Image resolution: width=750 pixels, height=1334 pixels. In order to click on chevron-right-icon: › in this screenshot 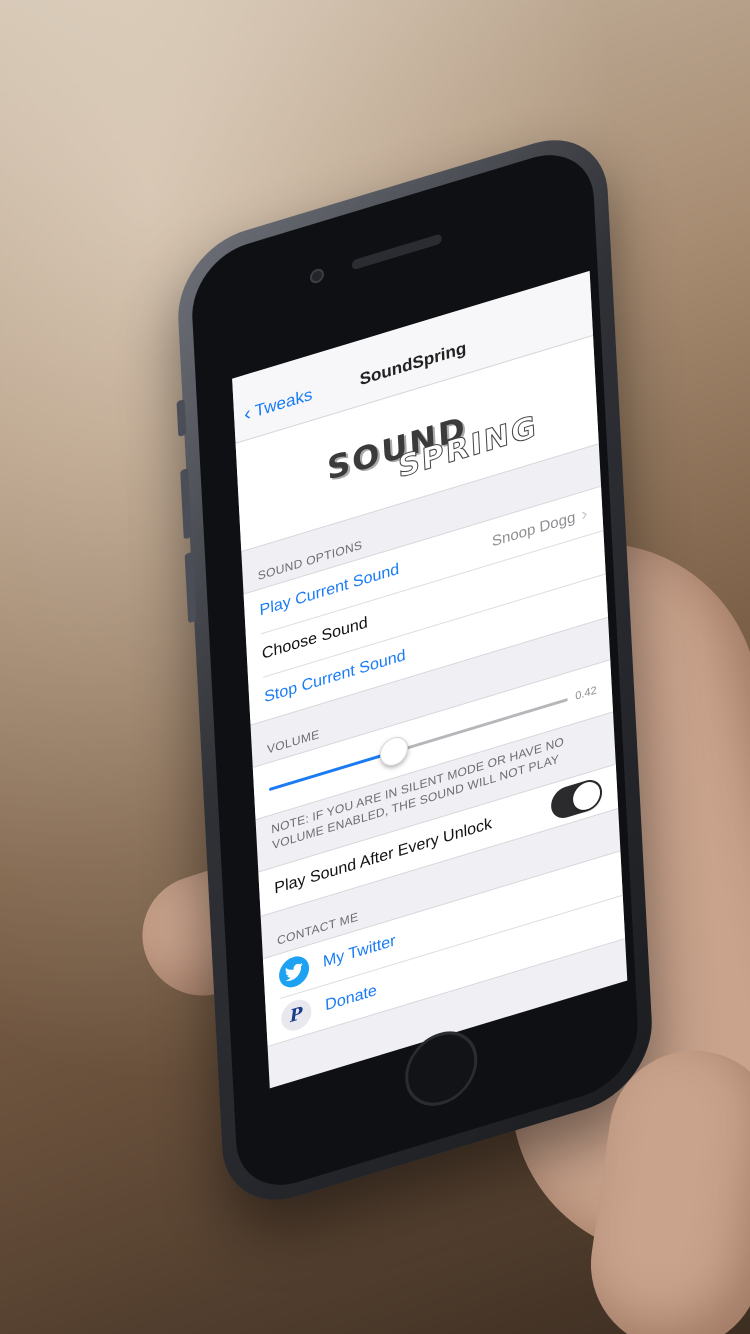, I will do `click(584, 513)`.